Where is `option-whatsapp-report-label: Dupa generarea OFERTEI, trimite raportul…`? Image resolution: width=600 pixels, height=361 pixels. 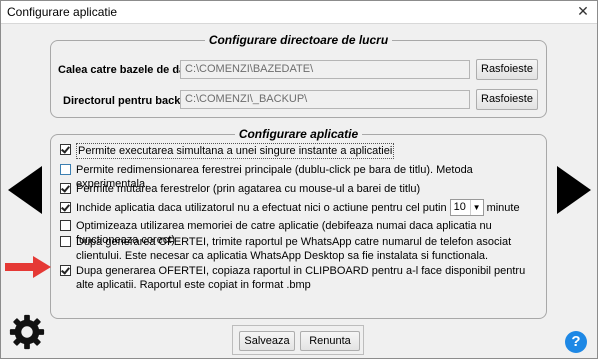 option-whatsapp-report-label: Dupa generarea OFERTEI, trimite raportul… is located at coordinates (294, 249).